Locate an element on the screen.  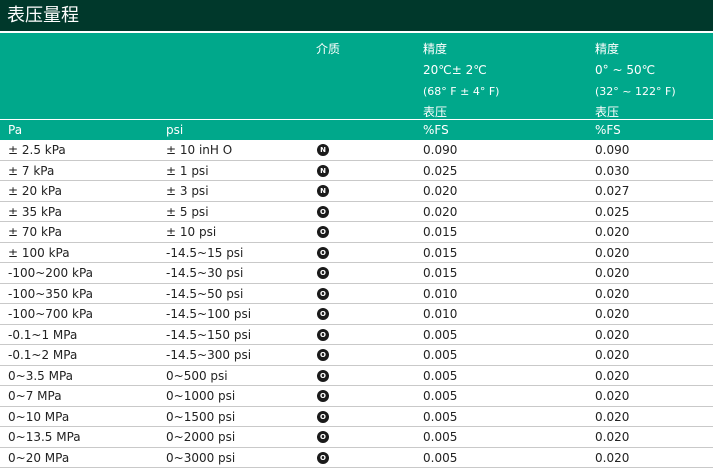
range-pa: 0~20 MPa is located at coordinates (38, 458).